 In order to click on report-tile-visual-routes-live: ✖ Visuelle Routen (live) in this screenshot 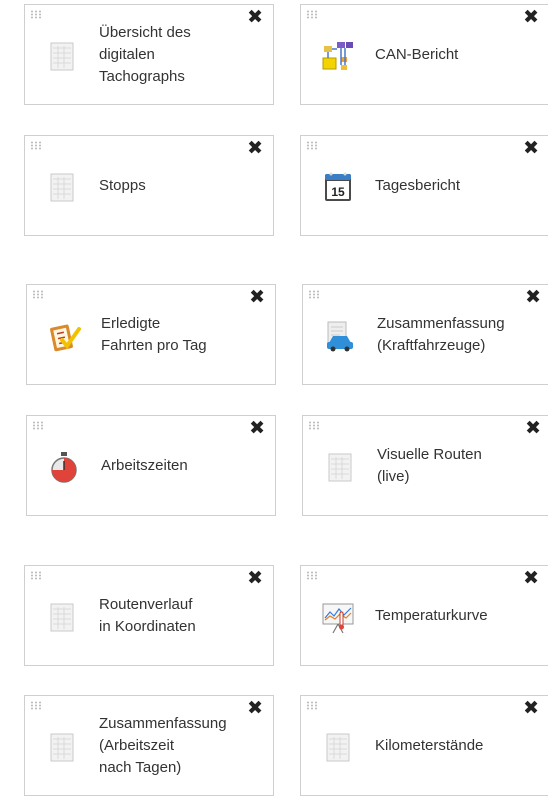, I will do `click(425, 465)`.